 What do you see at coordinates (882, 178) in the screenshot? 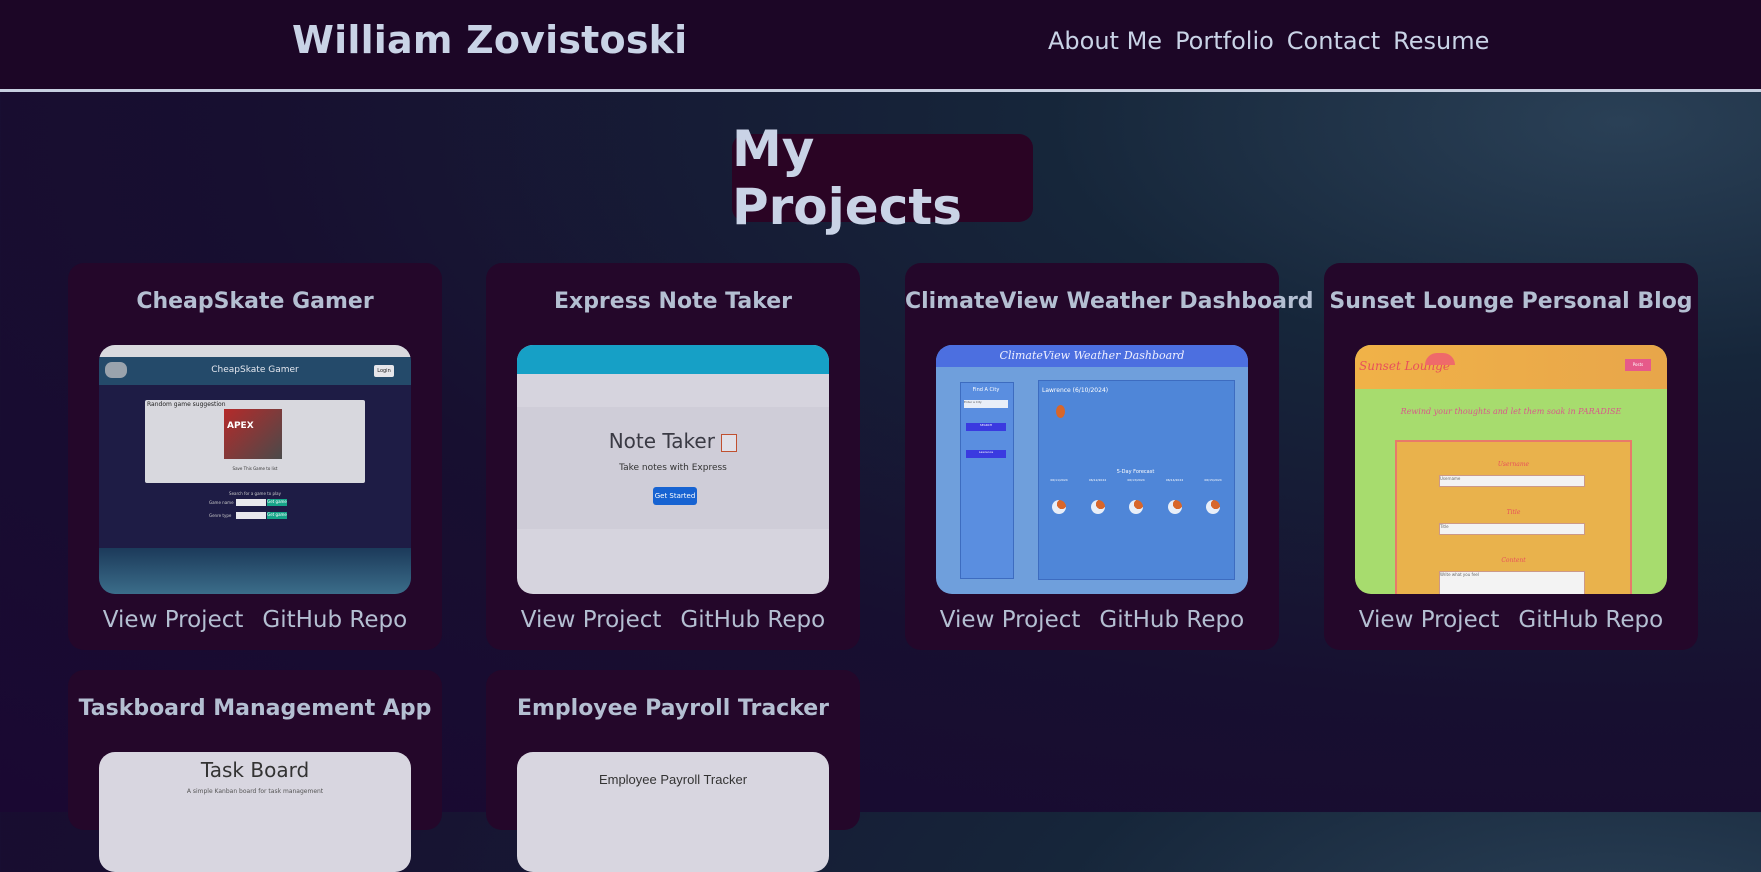
I see `page-title: My Projects` at bounding box center [882, 178].